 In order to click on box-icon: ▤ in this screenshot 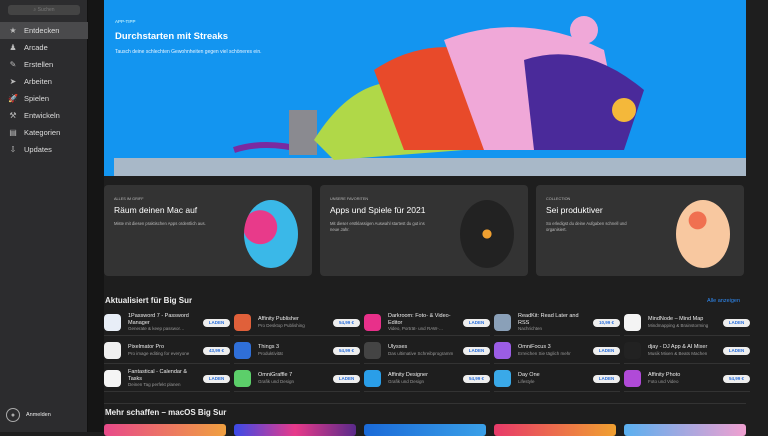, I will do `click(13, 132)`.